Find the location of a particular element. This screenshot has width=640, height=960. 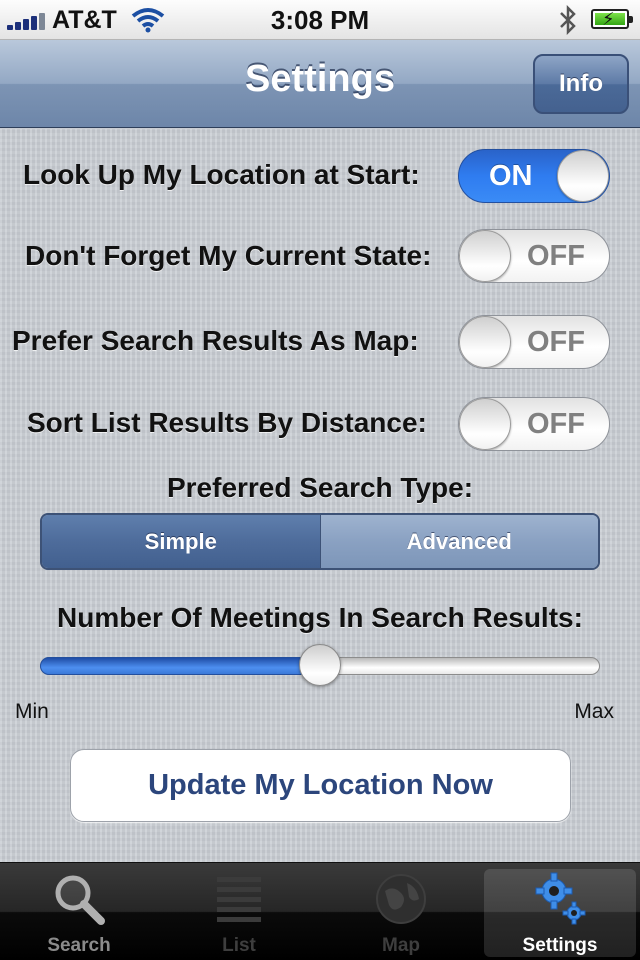

remember-state-toggle: OFF is located at coordinates (534, 256).